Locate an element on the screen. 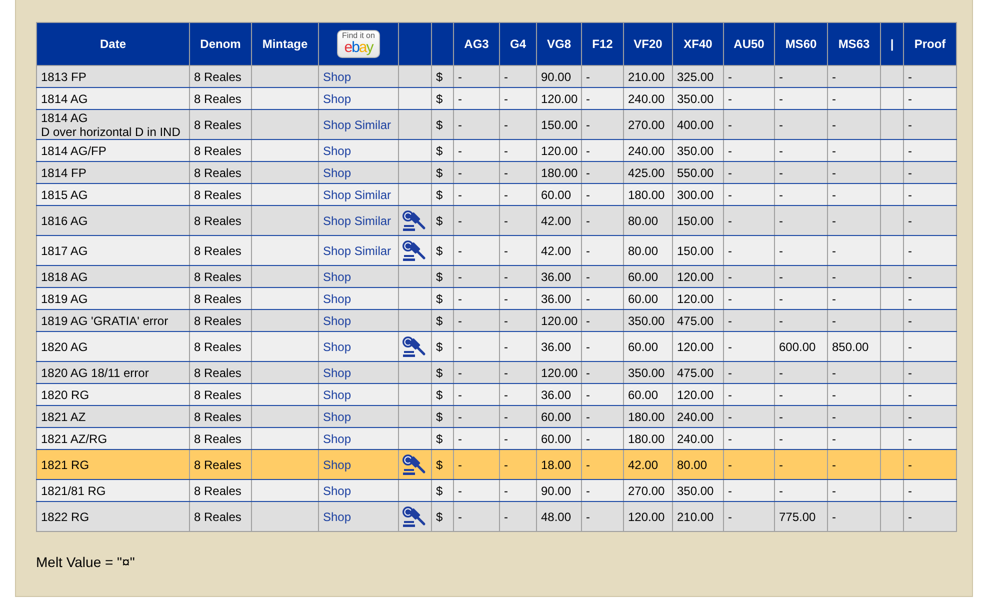  column-header: AU50 is located at coordinates (749, 44).